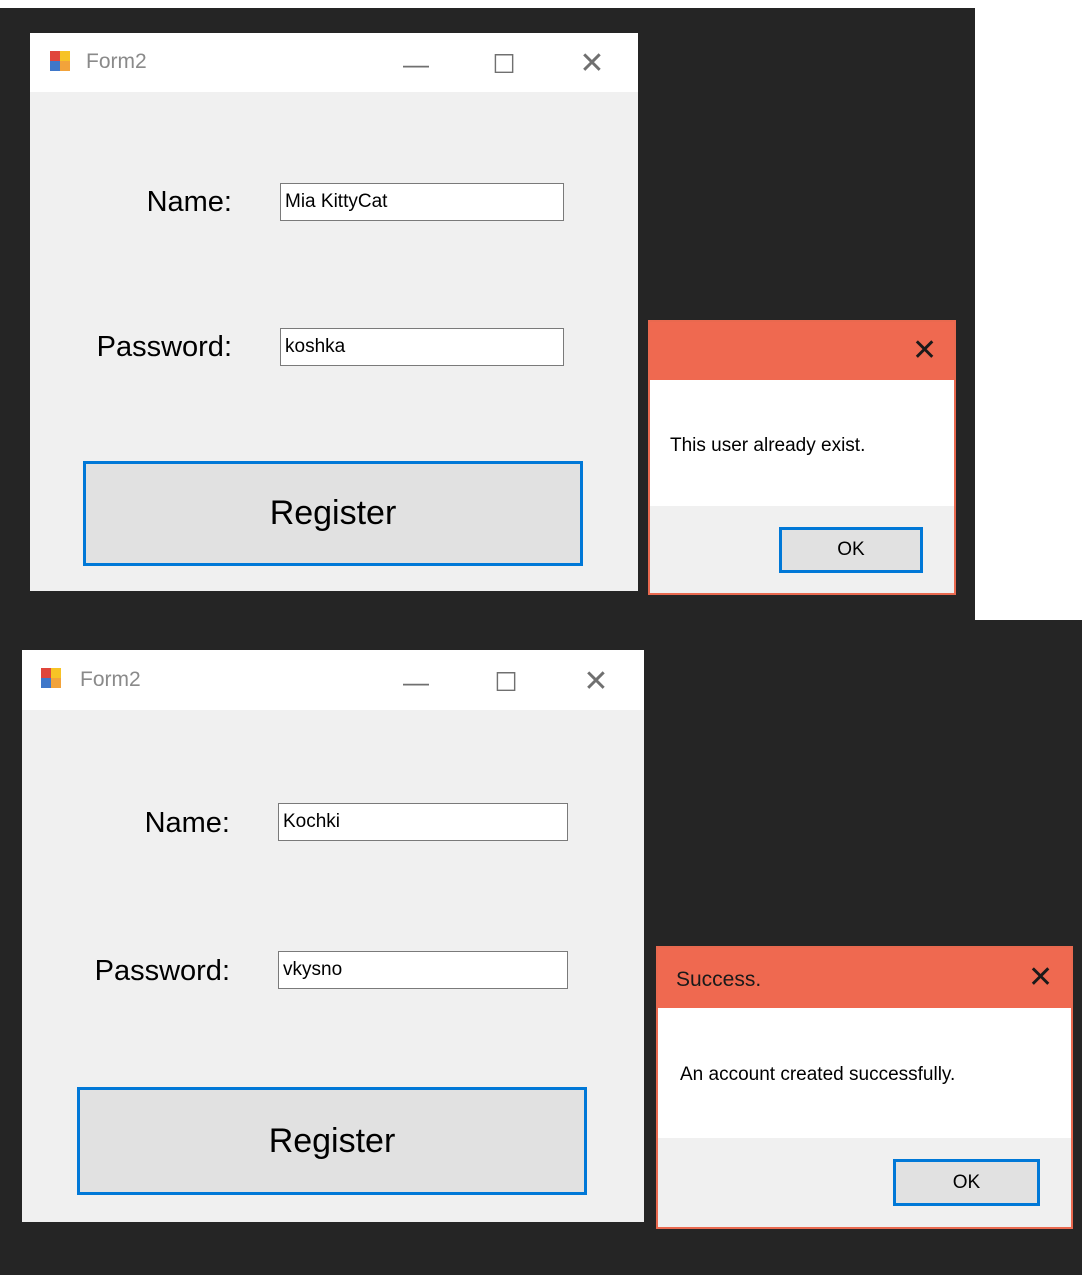 The width and height of the screenshot is (1082, 1275). I want to click on messagebox-body: An account created successfully., so click(864, 1073).